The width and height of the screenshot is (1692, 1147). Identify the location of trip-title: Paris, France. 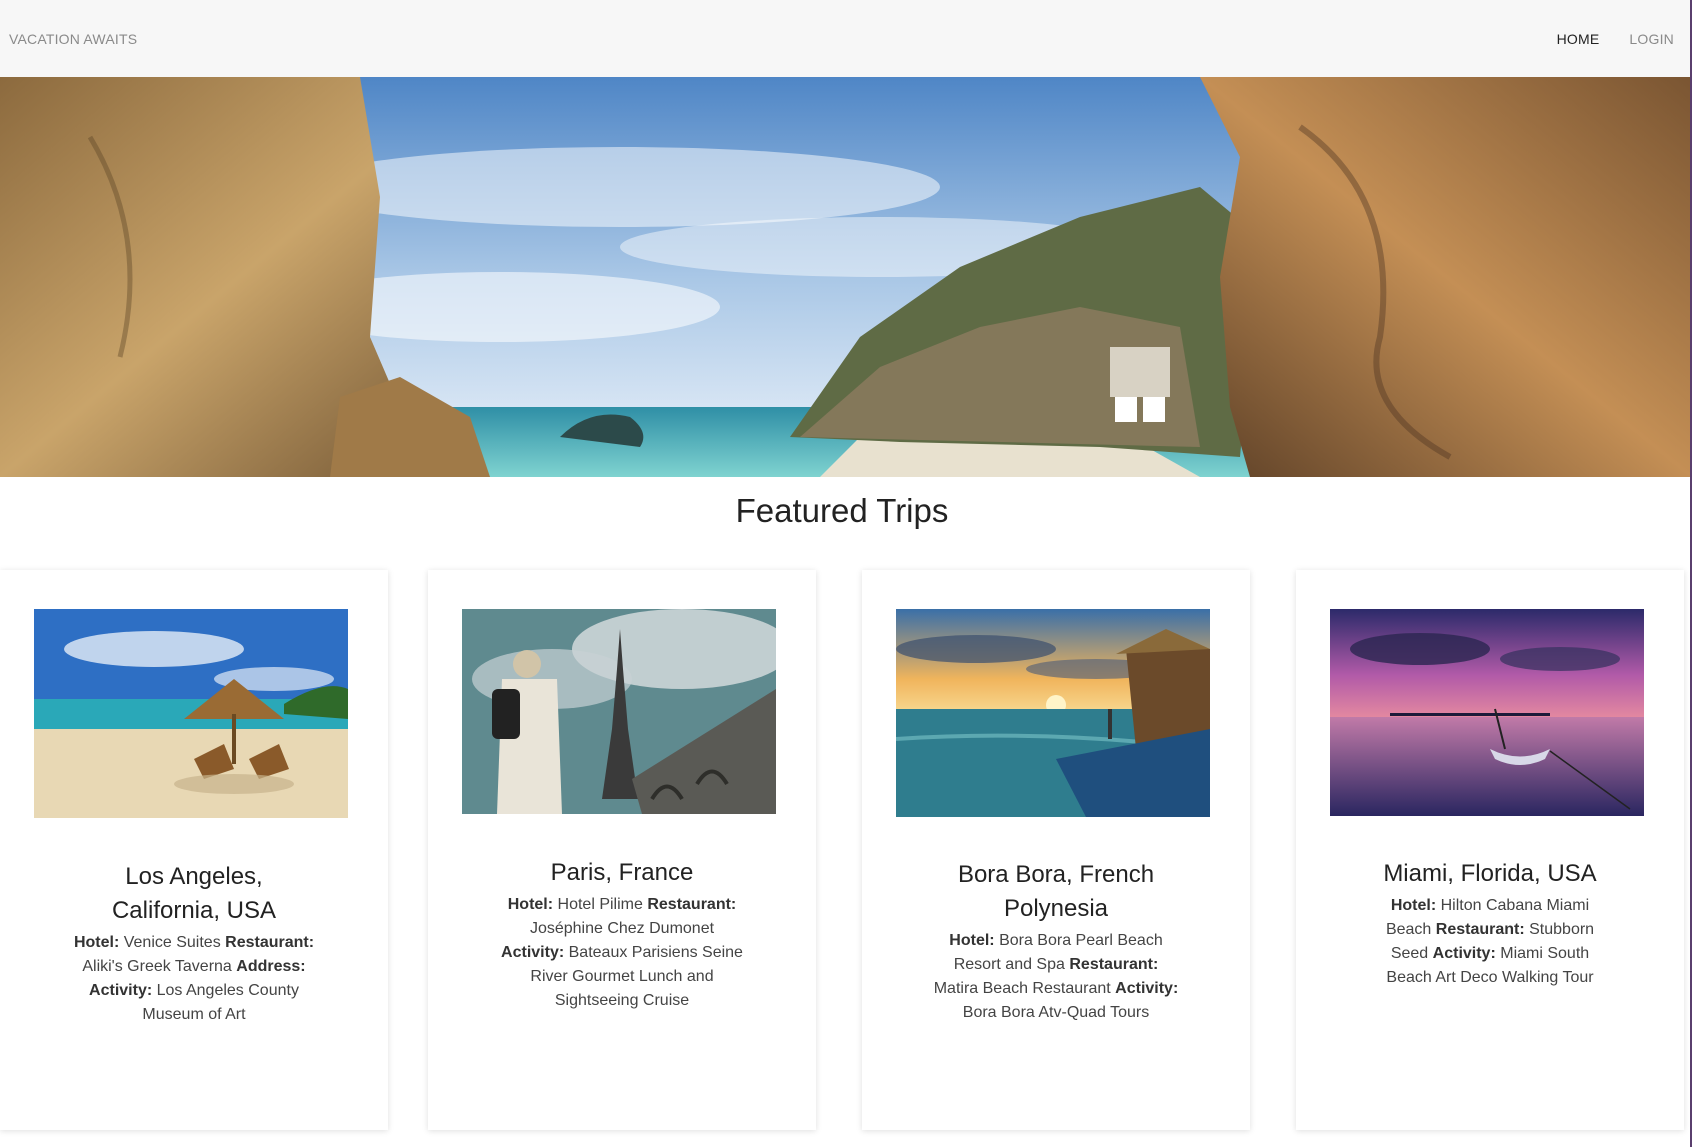
(622, 872).